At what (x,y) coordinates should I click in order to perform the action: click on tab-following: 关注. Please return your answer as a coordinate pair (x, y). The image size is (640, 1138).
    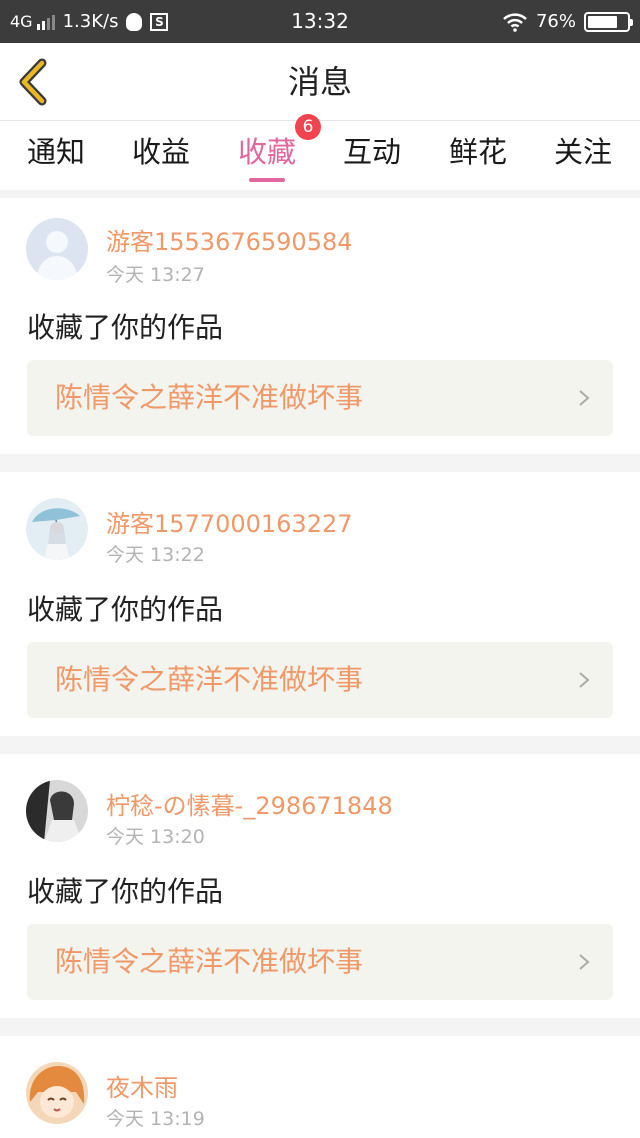
    Looking at the image, I should click on (583, 156).